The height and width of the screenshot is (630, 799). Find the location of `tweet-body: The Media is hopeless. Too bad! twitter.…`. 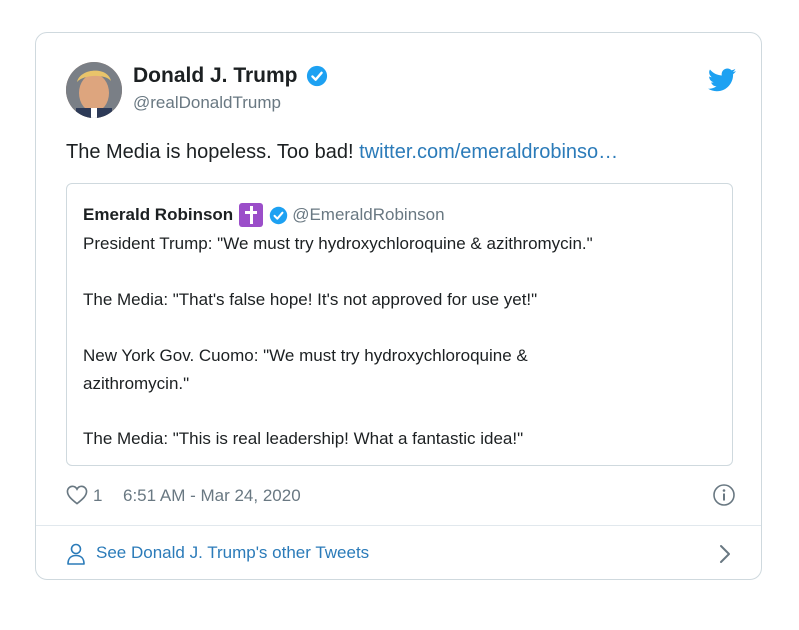

tweet-body: The Media is hopeless. Too bad! twitter.… is located at coordinates (342, 152).